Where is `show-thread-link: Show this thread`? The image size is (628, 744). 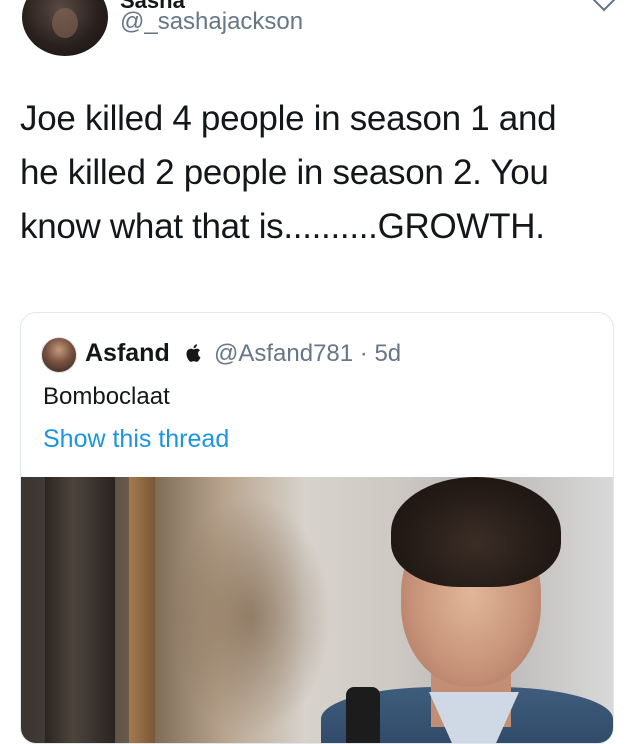
show-thread-link: Show this thread is located at coordinates (136, 439).